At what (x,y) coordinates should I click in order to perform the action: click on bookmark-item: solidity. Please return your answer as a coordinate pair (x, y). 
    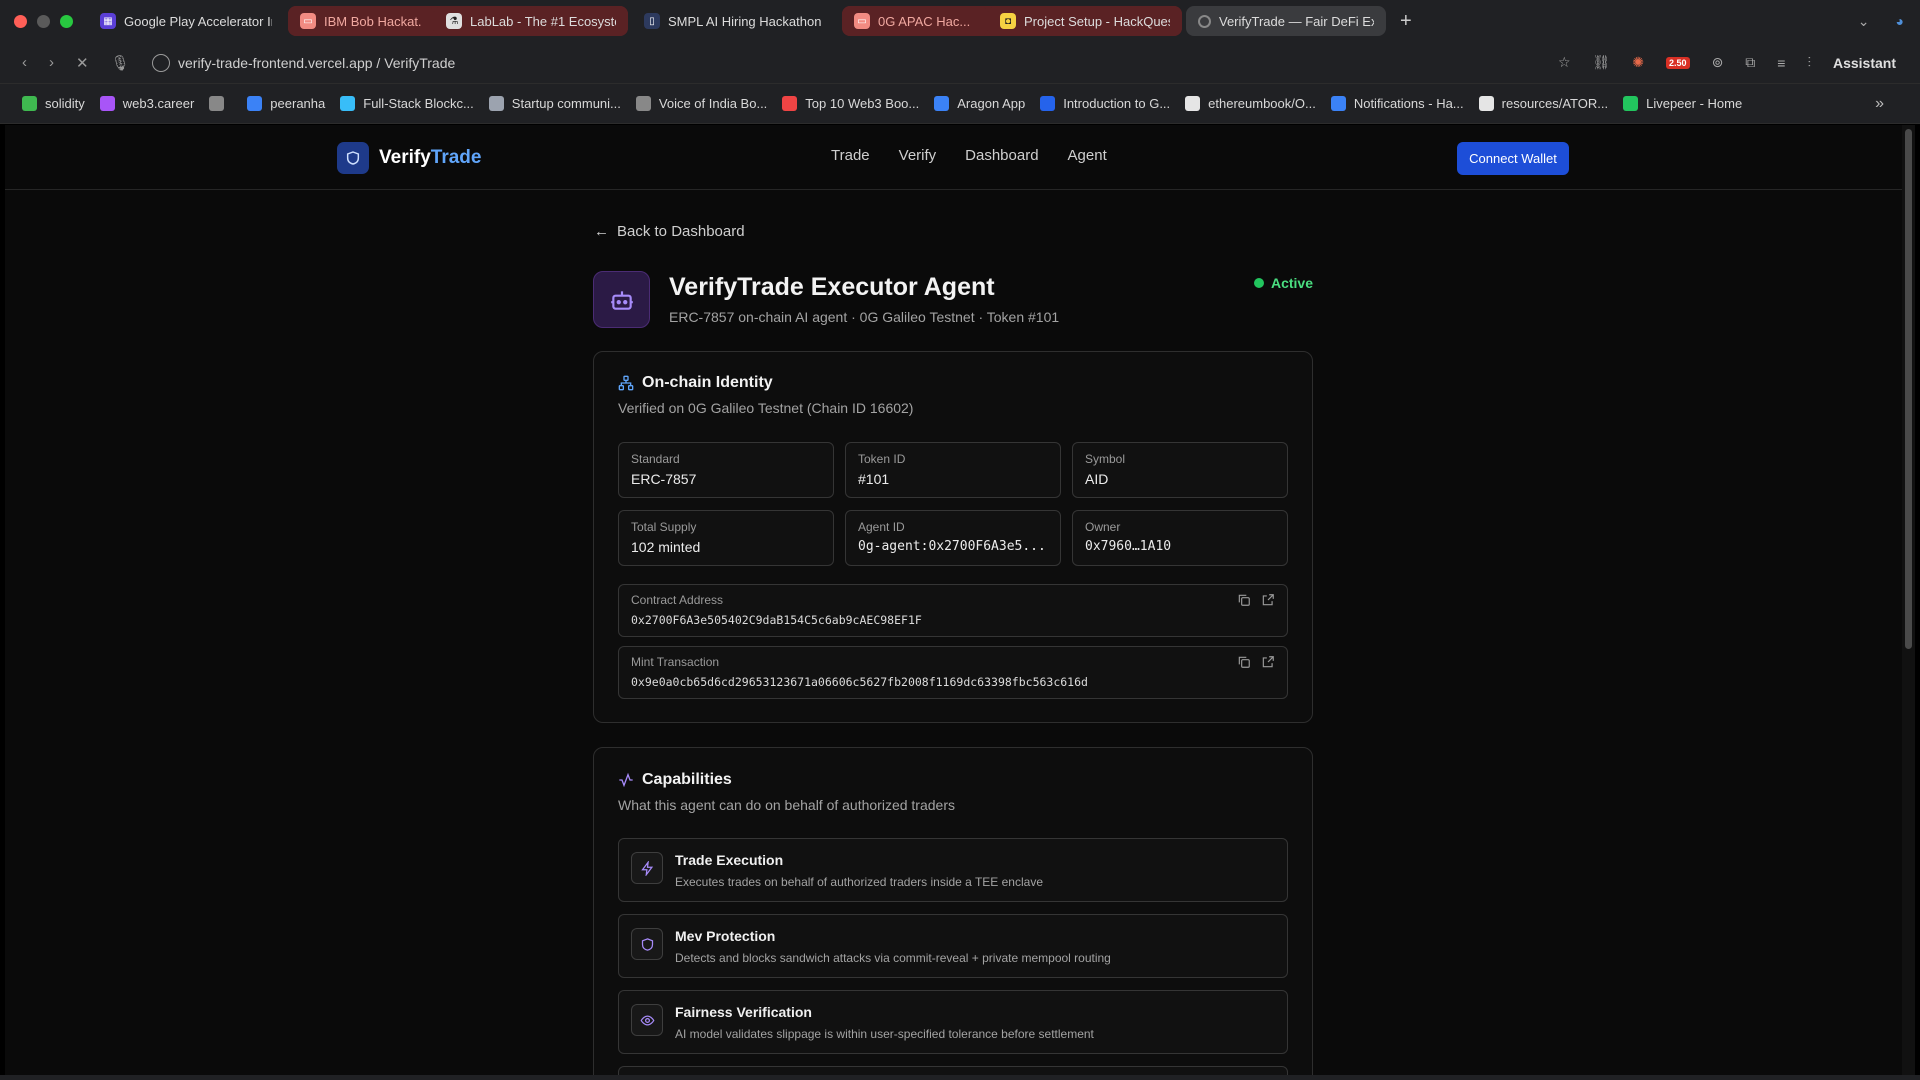
    Looking at the image, I should click on (59, 103).